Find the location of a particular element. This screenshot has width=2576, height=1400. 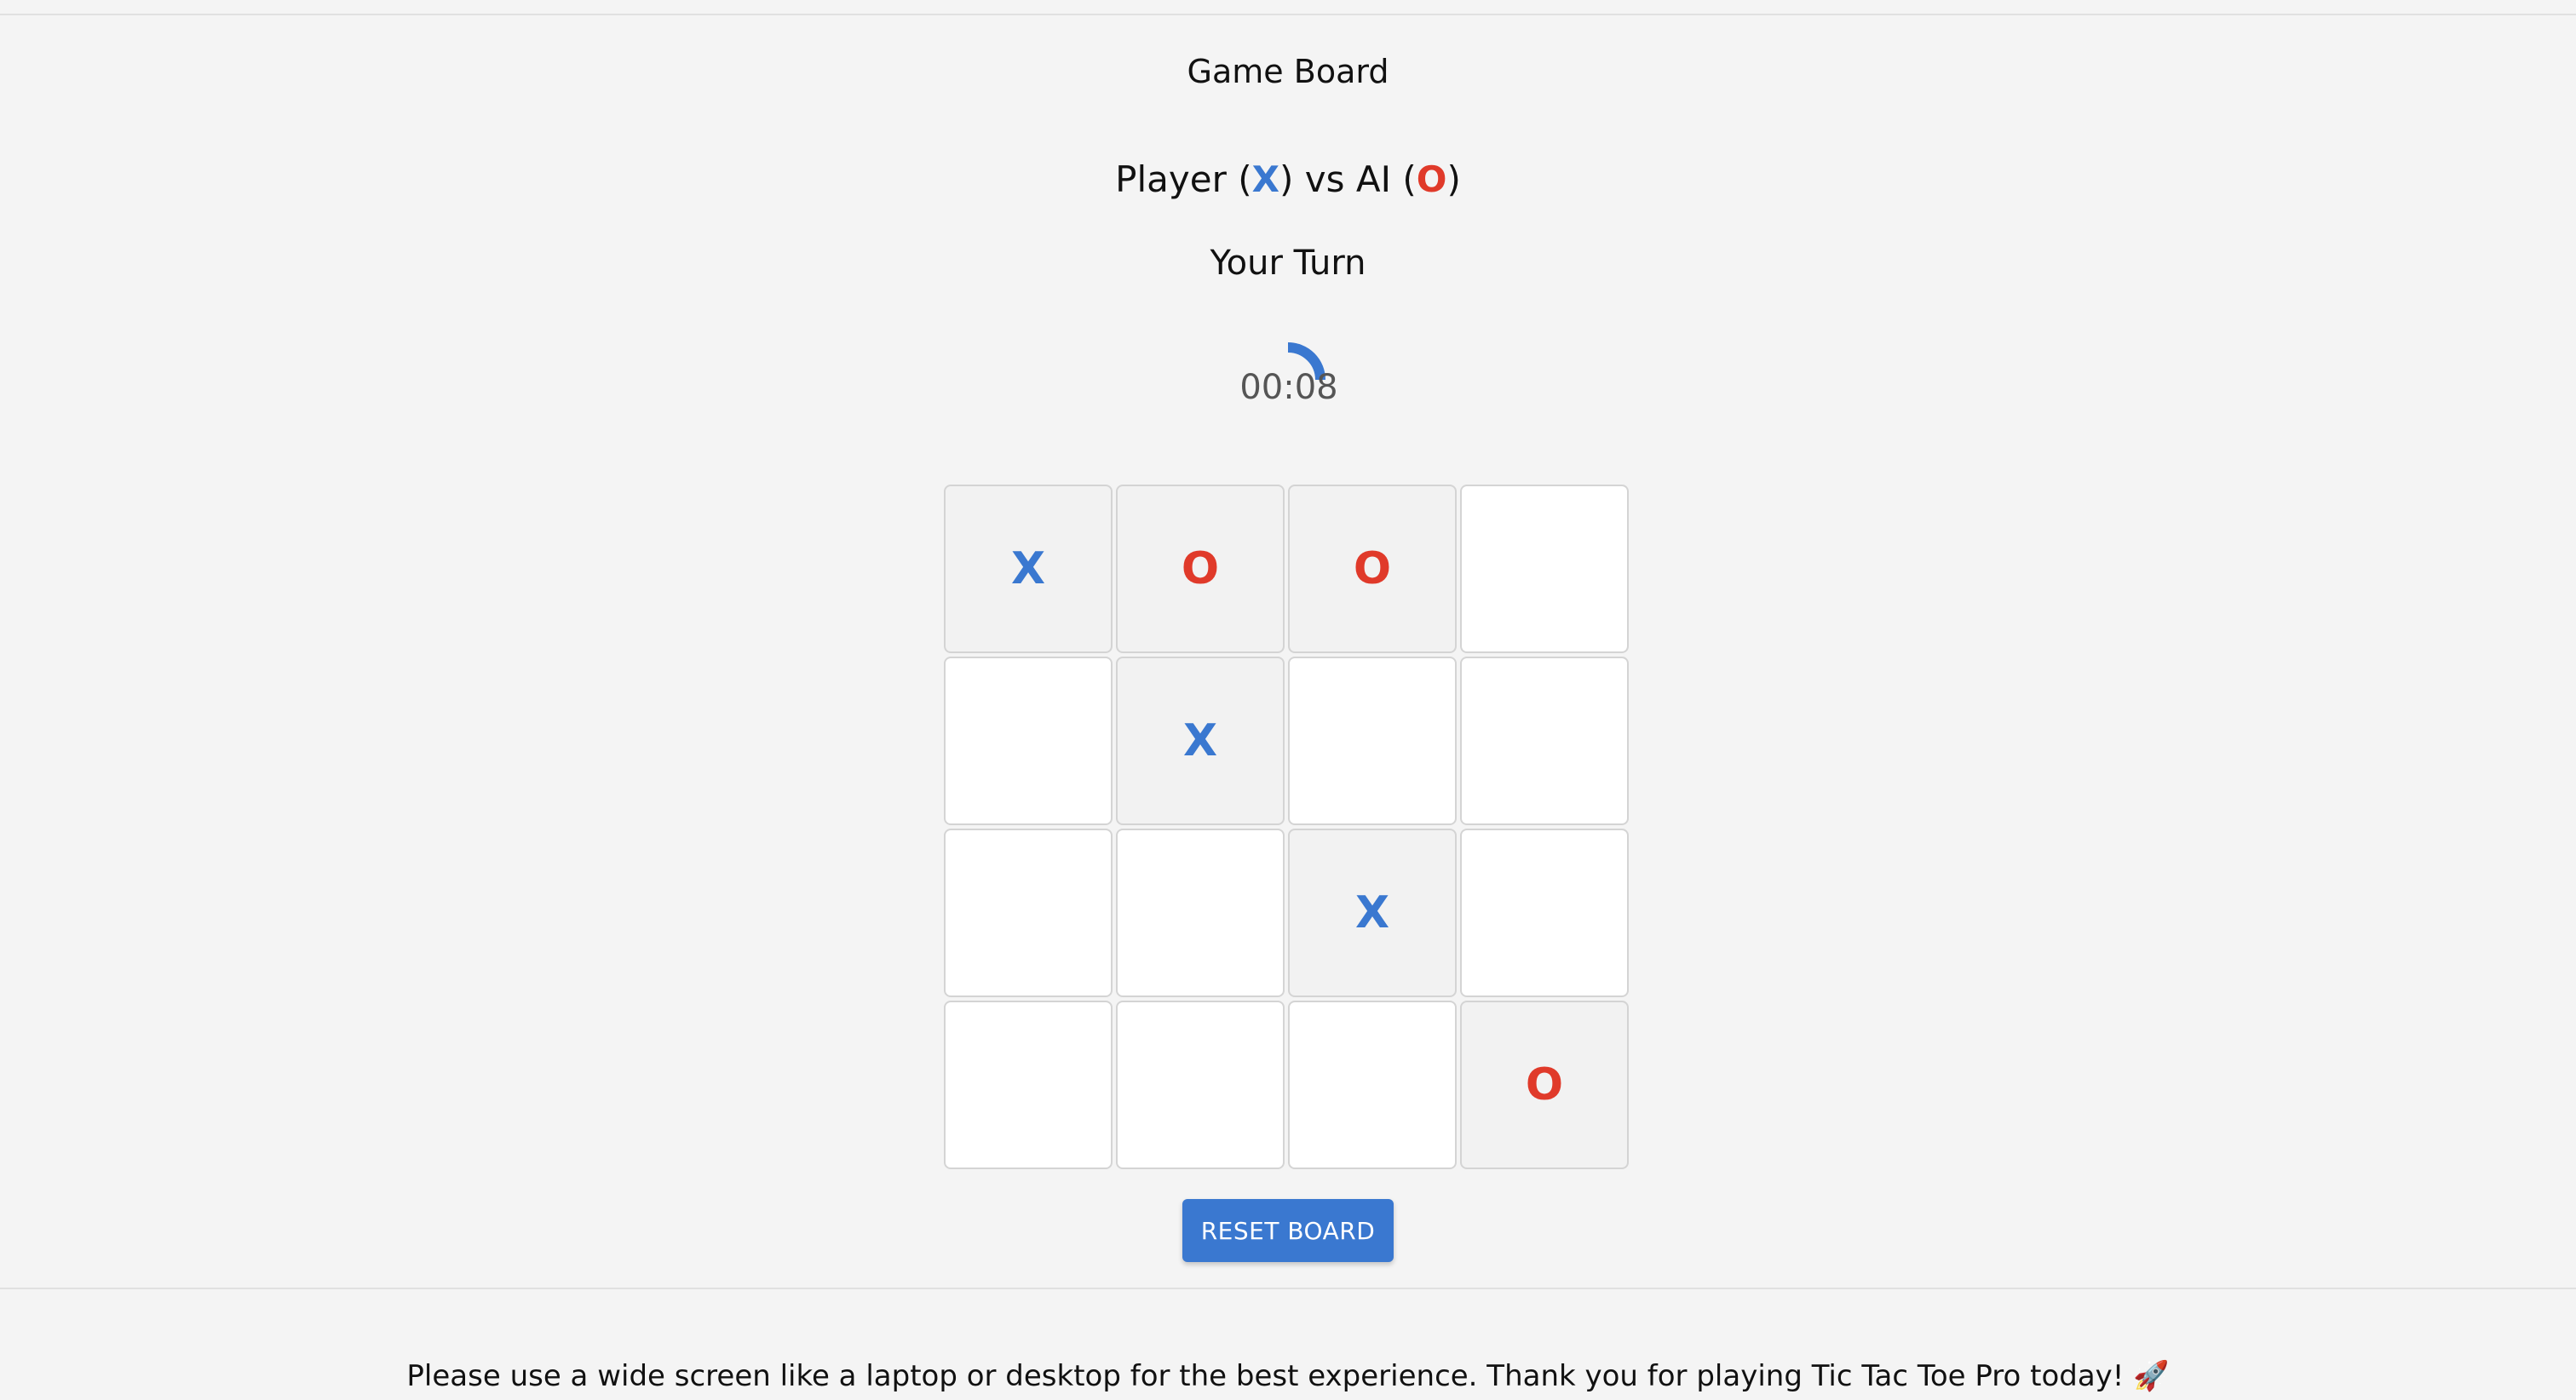

player-label: Player is located at coordinates (1171, 179).